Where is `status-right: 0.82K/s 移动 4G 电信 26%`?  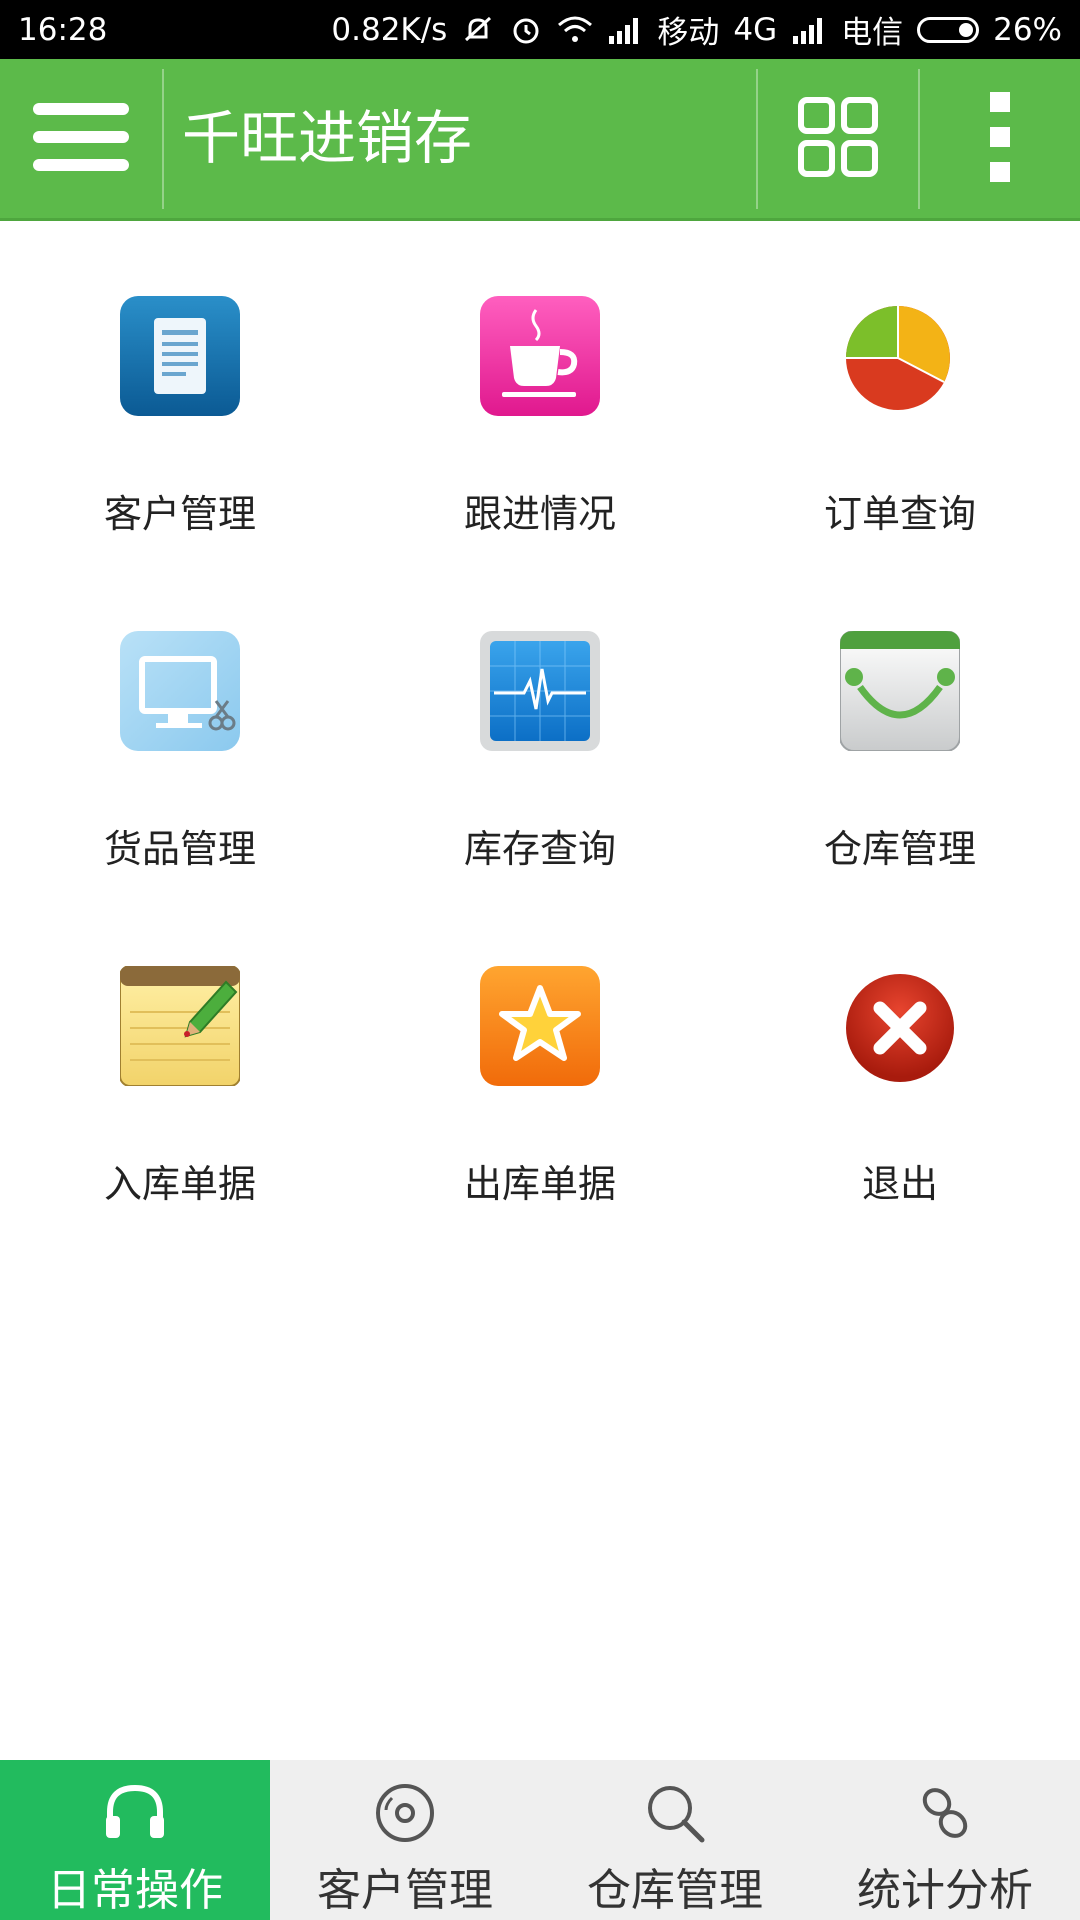 status-right: 0.82K/s 移动 4G 电信 26% is located at coordinates (696, 29).